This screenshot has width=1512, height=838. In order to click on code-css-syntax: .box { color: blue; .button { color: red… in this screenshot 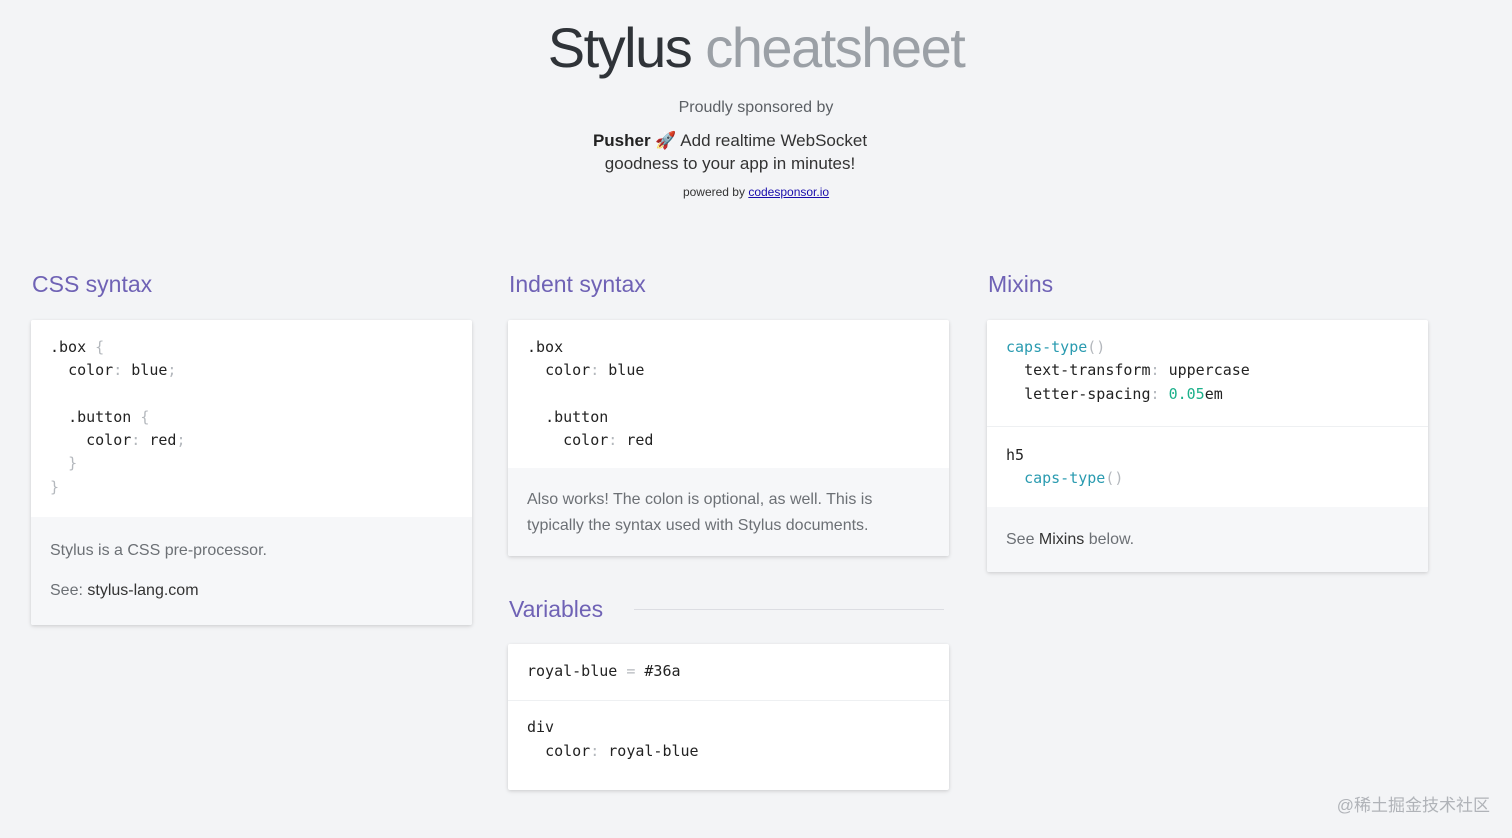, I will do `click(118, 417)`.